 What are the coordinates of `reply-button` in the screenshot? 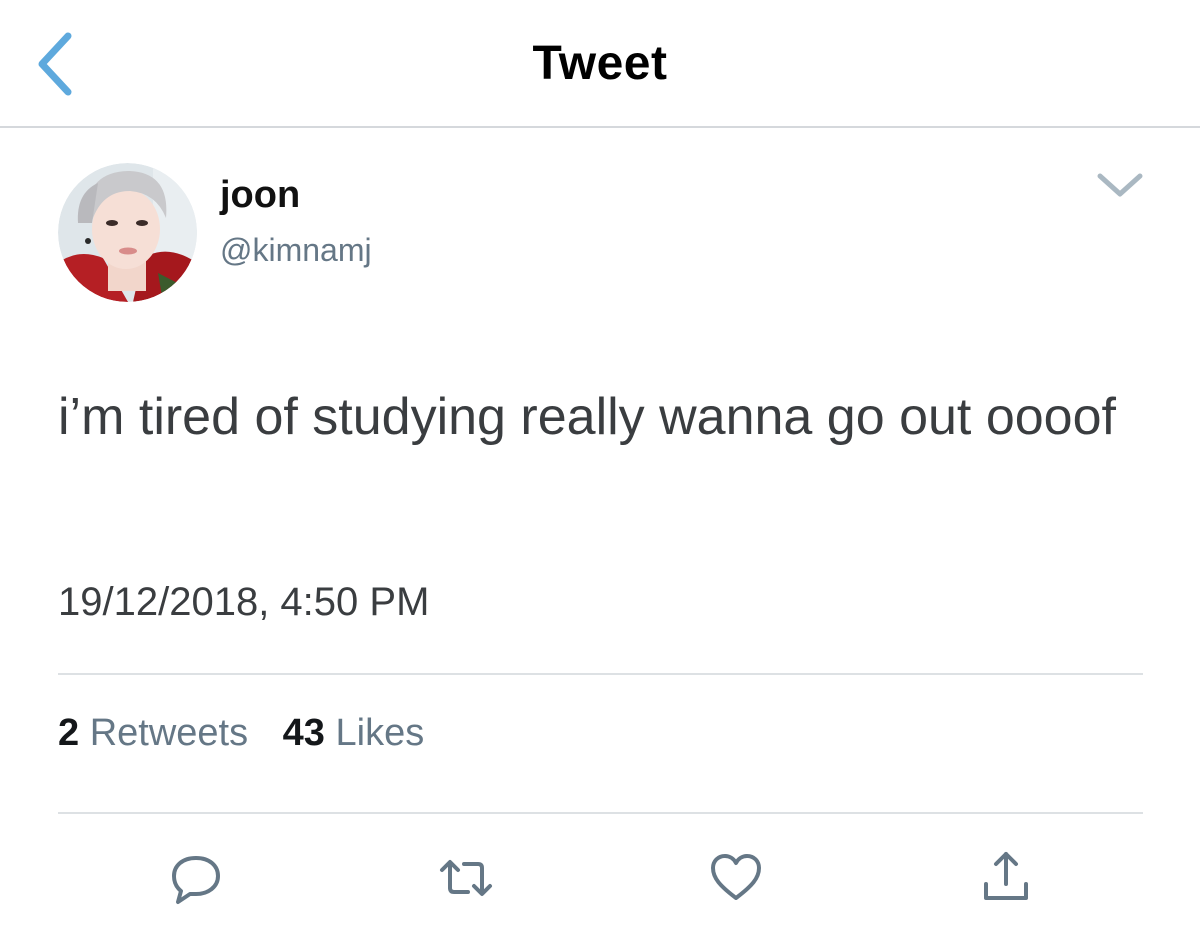 It's located at (196, 878).